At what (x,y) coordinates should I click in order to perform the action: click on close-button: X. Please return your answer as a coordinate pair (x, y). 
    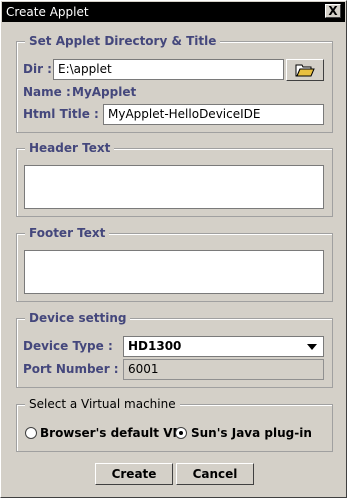
    Looking at the image, I should click on (333, 11).